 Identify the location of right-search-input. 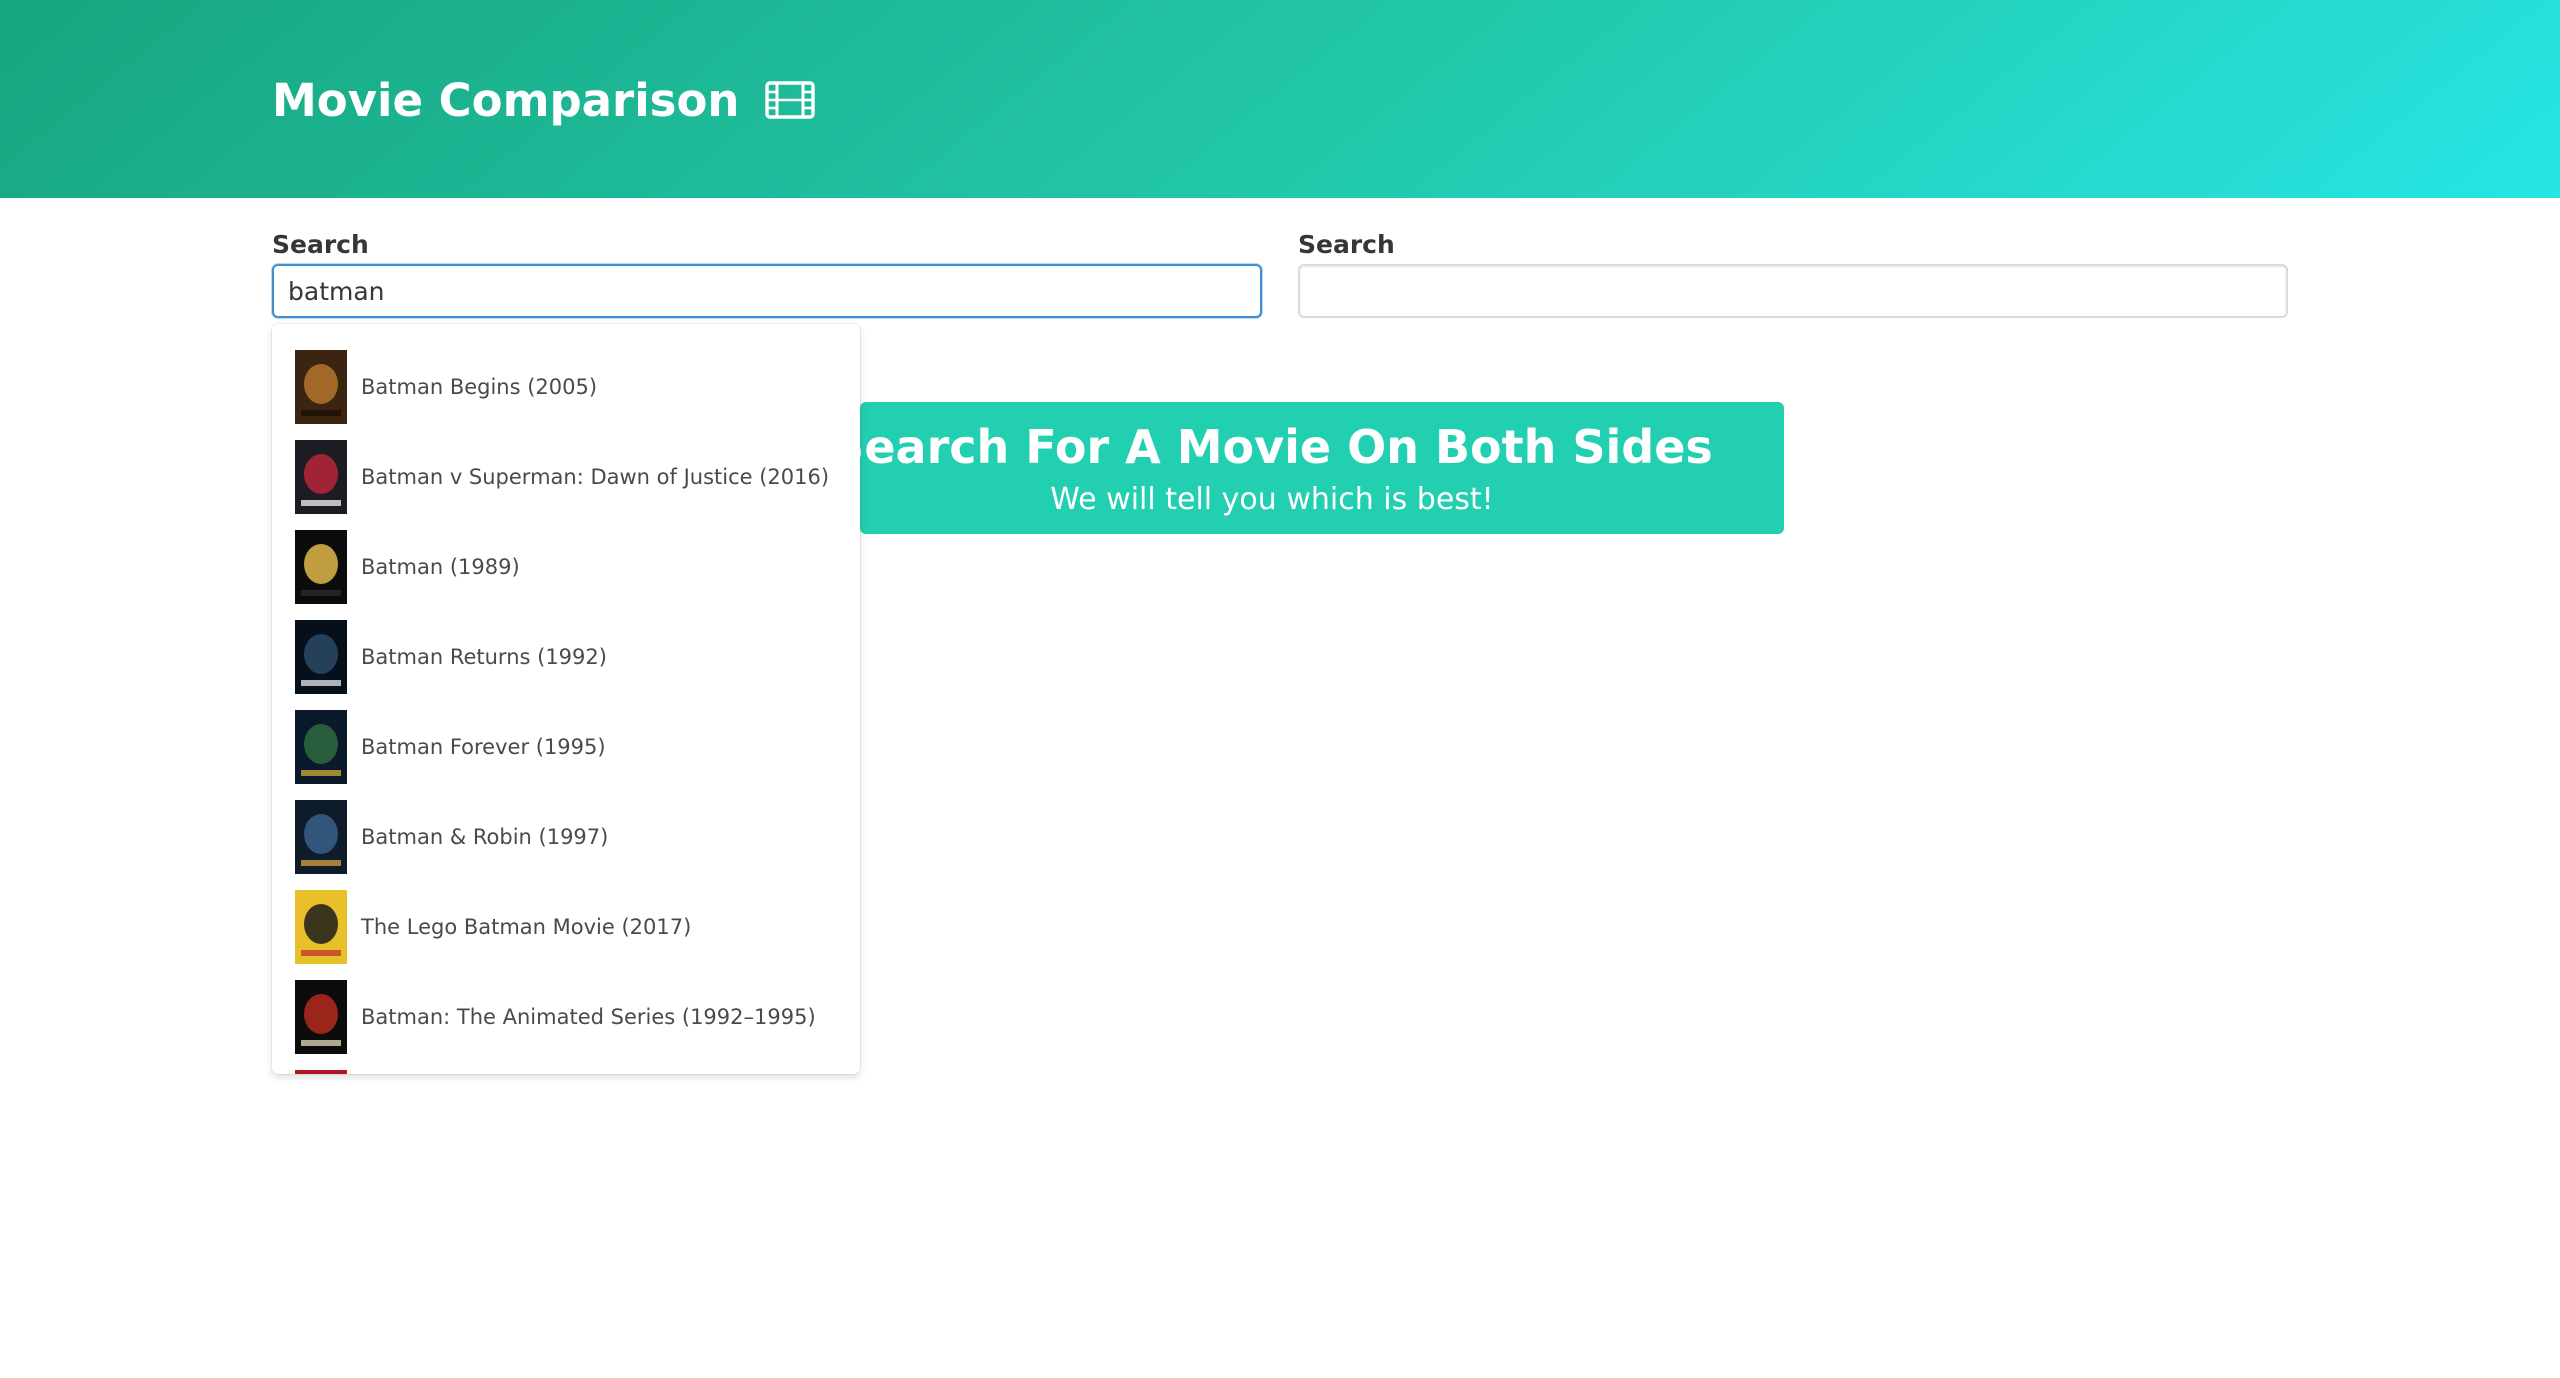
(1793, 291).